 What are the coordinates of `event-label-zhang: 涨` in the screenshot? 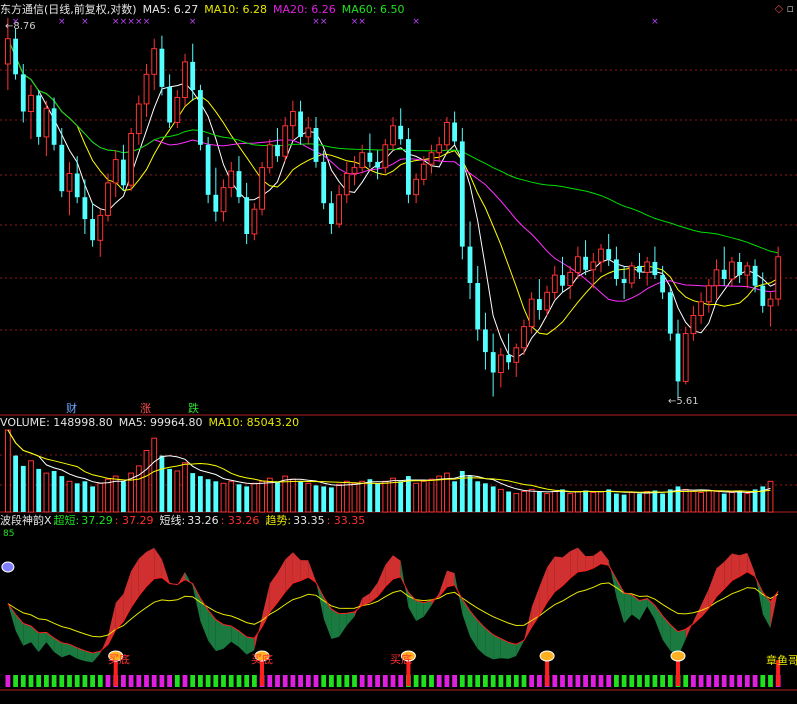 It's located at (145, 408).